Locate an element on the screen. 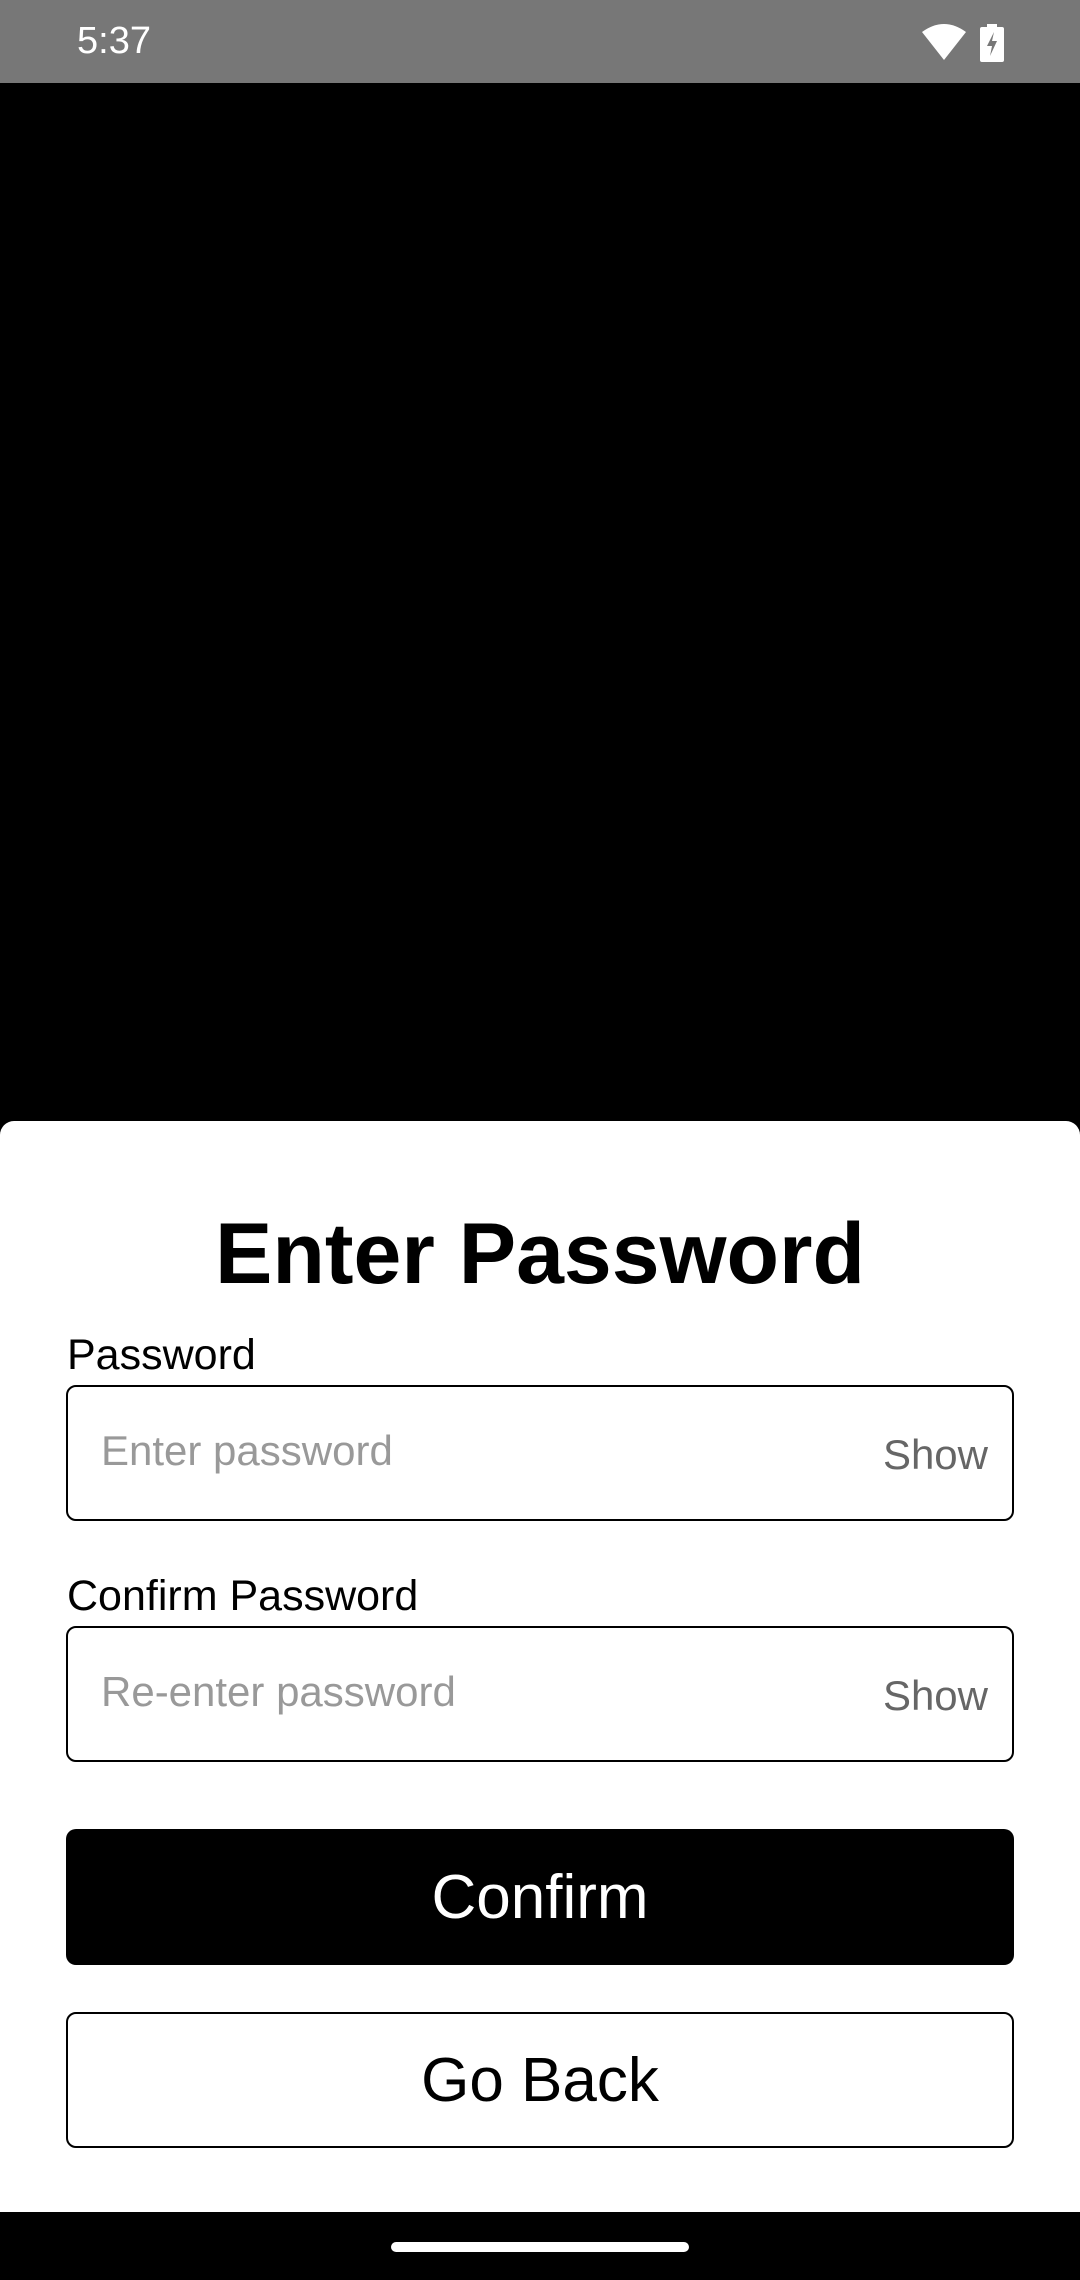 This screenshot has height=2280, width=1080. confirm-password-input: Re-enter password Show is located at coordinates (540, 1694).